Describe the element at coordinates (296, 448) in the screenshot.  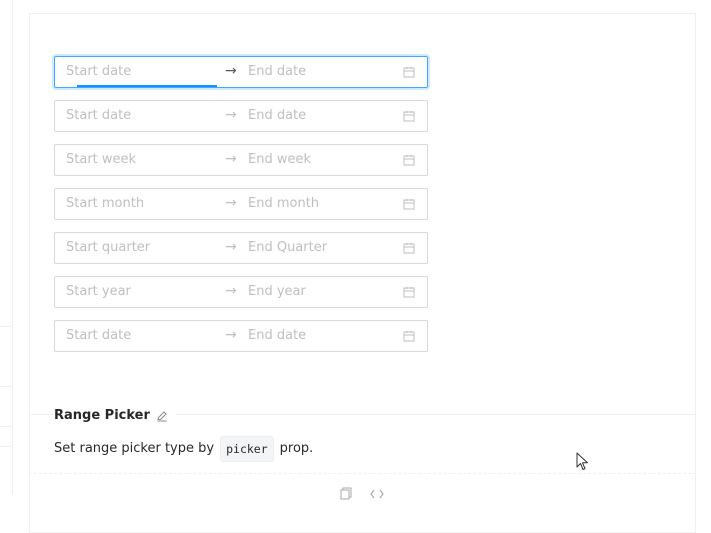
I see `desc-suffix: prop.` at that location.